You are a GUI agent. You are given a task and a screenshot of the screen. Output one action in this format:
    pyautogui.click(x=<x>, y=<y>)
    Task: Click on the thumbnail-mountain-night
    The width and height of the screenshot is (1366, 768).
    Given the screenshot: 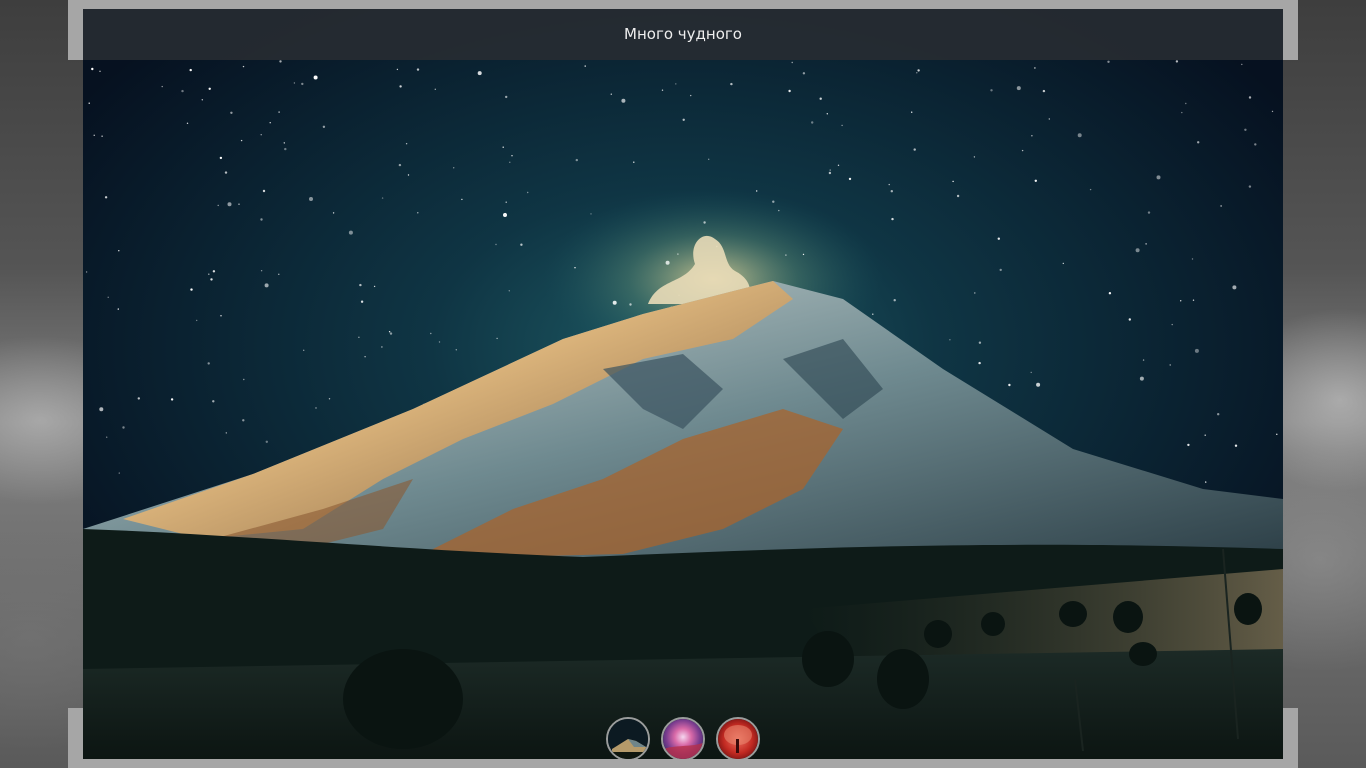 What is the action you would take?
    pyautogui.click(x=628, y=738)
    